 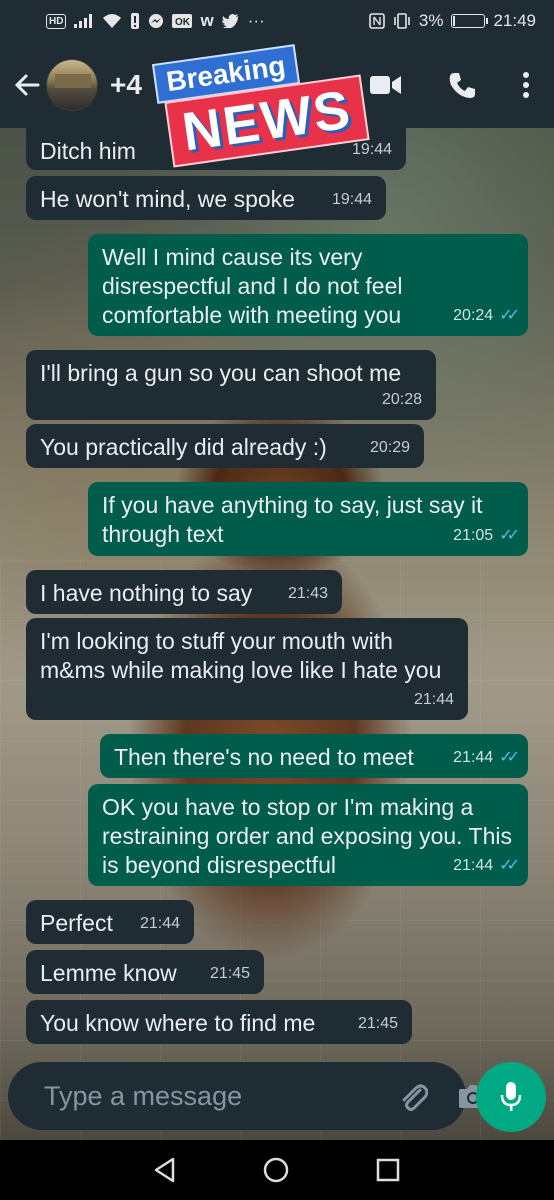 What do you see at coordinates (146, 593) in the screenshot?
I see `message-text: I have nothing to say` at bounding box center [146, 593].